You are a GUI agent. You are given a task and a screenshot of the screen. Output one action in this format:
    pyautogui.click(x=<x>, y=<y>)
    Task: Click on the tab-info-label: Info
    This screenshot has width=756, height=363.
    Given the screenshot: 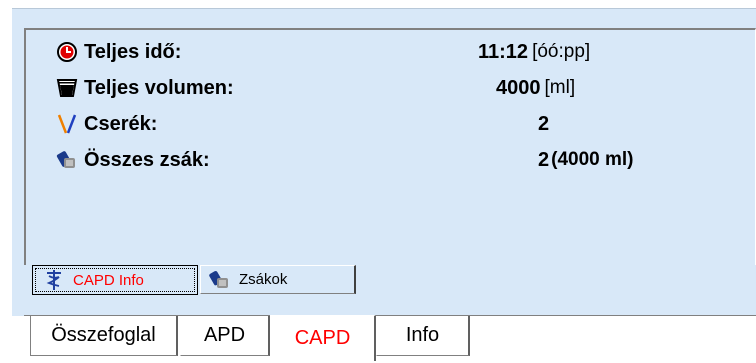 What is the action you would take?
    pyautogui.click(x=422, y=335)
    